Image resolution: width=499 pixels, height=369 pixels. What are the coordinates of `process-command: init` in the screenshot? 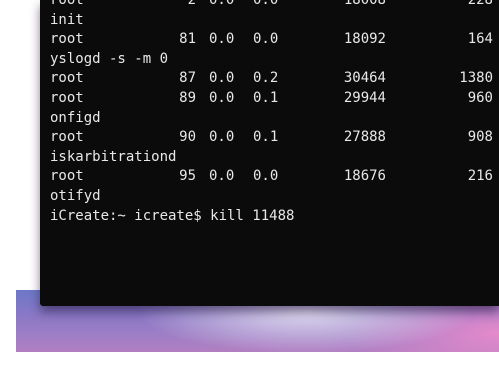 It's located at (67, 19).